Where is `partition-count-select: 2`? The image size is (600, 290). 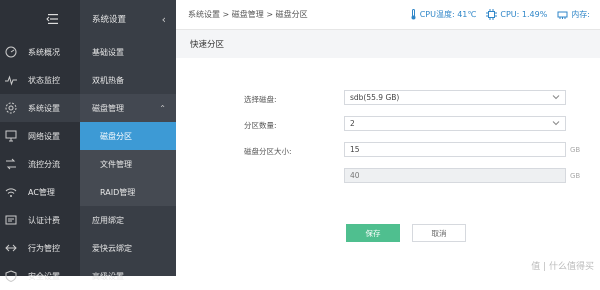
partition-count-select: 2 is located at coordinates (455, 123).